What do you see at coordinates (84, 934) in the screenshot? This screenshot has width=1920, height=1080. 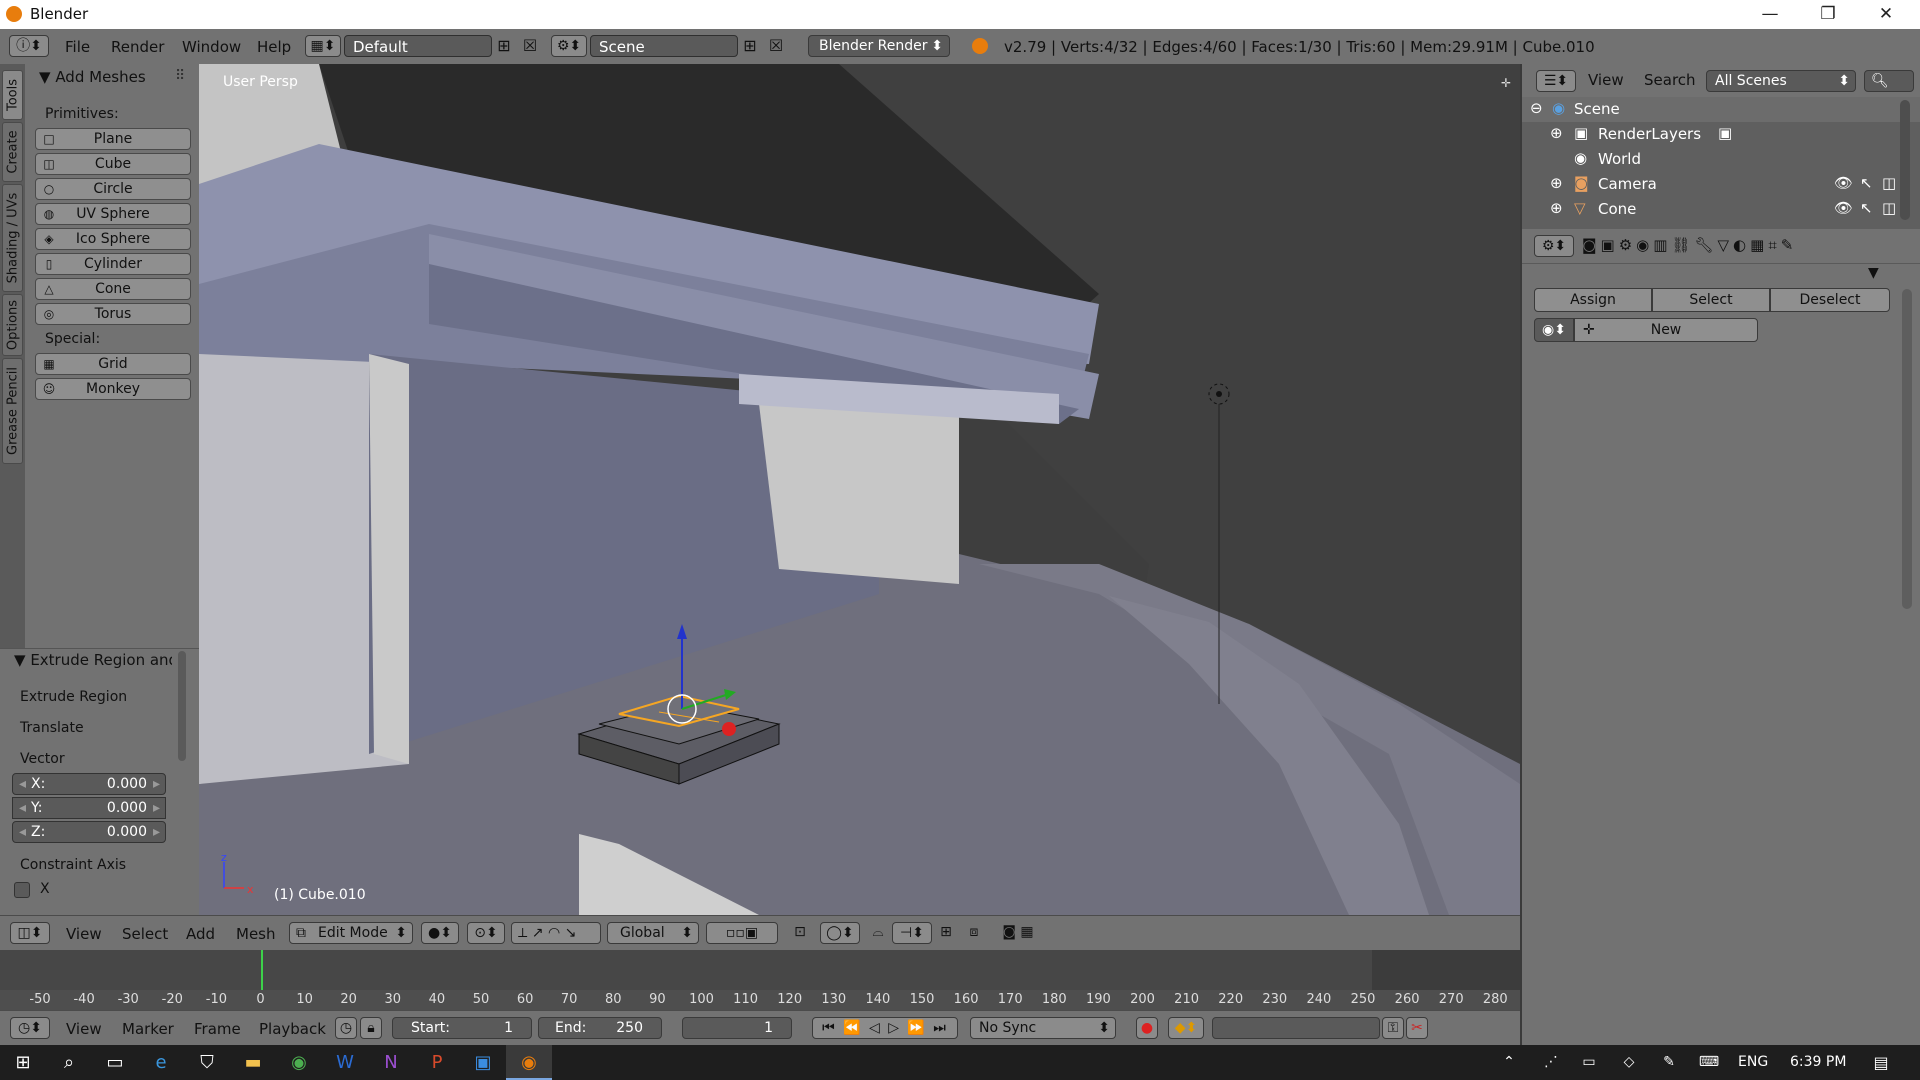 I see `menu-view: View` at bounding box center [84, 934].